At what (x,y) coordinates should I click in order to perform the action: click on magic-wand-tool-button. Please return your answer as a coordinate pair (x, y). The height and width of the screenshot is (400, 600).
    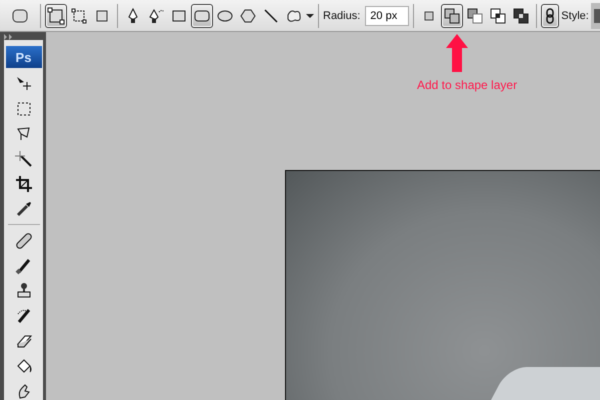
    Looking at the image, I should click on (23, 158).